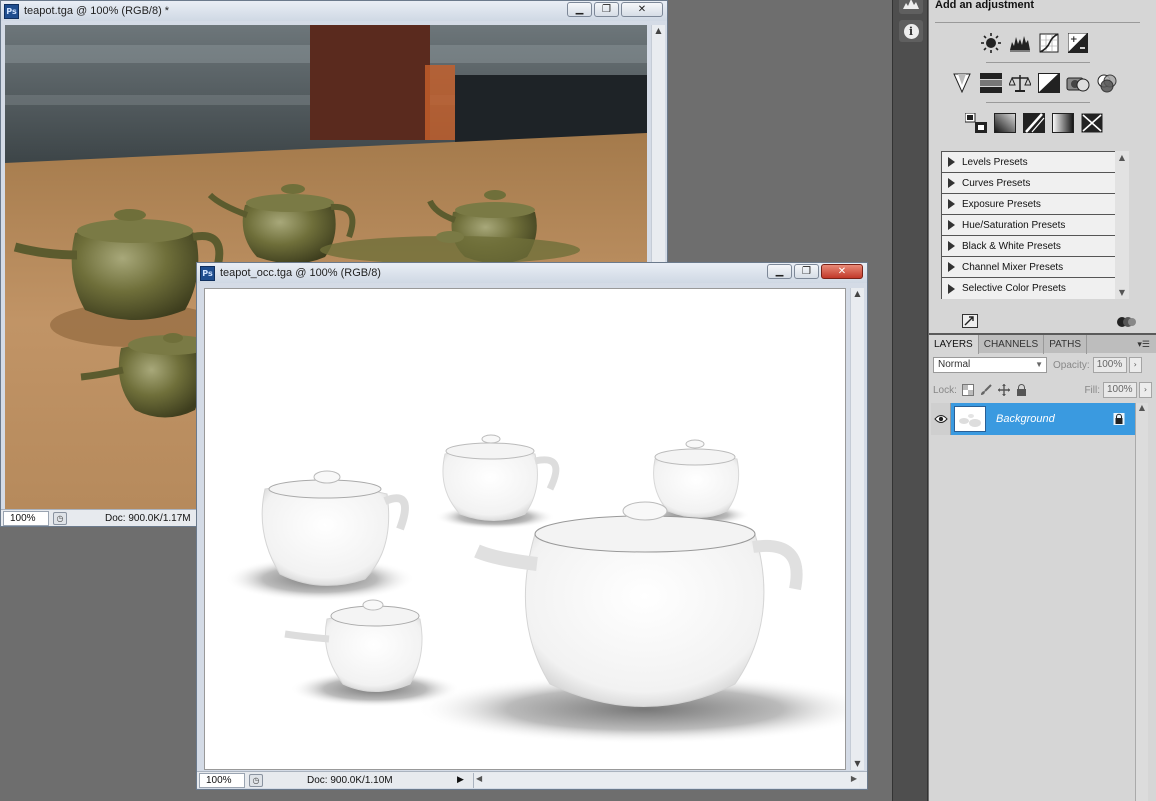  Describe the element at coordinates (854, 778) in the screenshot. I see `scroll-right-icon: ▶` at that location.